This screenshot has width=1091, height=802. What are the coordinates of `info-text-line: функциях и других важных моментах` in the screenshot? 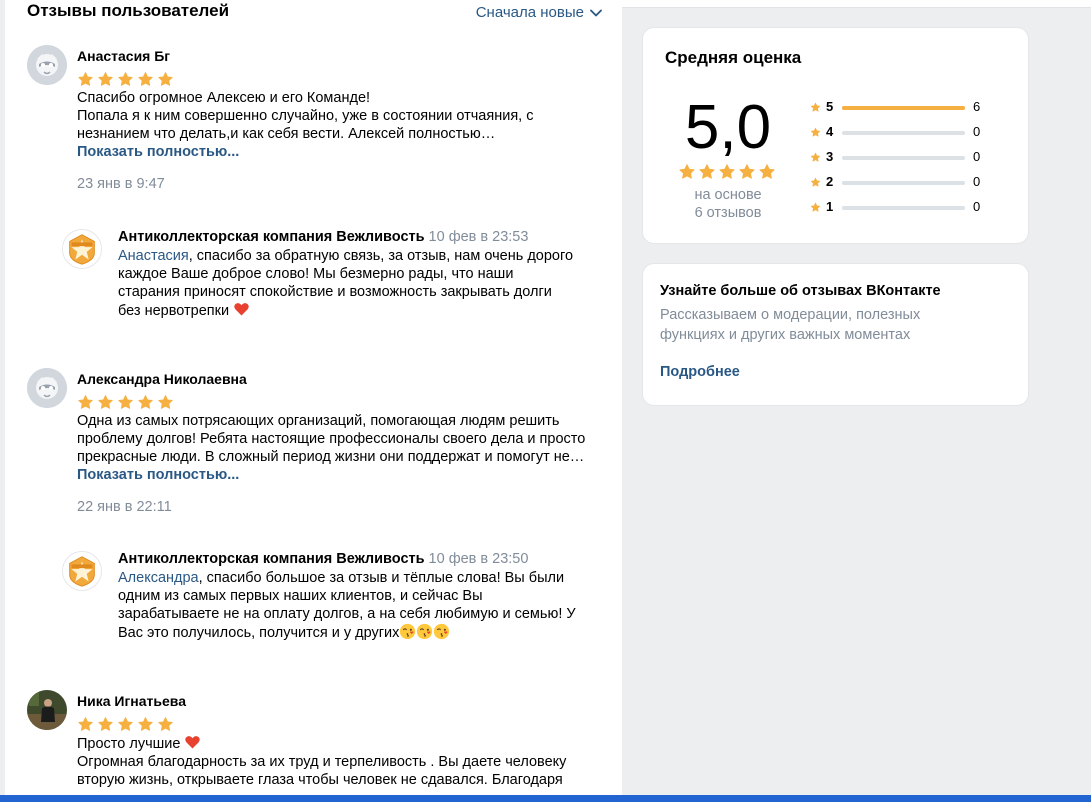 It's located at (785, 335).